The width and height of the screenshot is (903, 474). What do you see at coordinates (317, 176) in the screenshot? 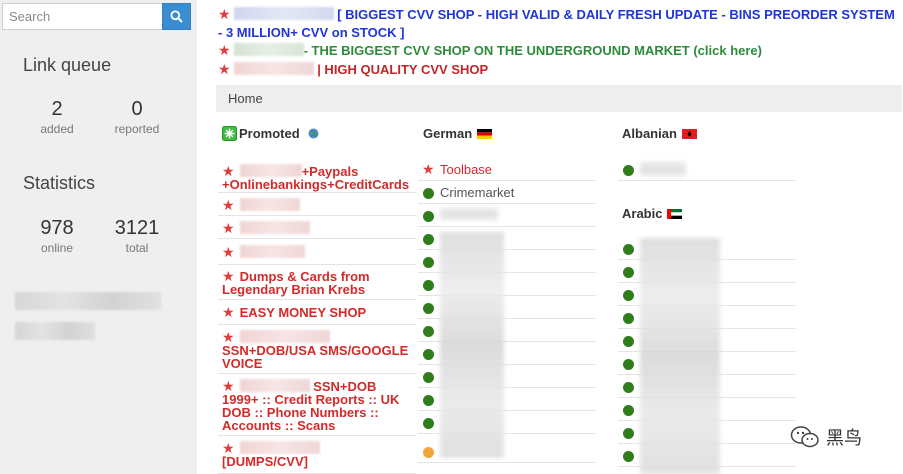
I see `list-item: ★ +Paypals +Onlinebankings+CreditCards` at bounding box center [317, 176].